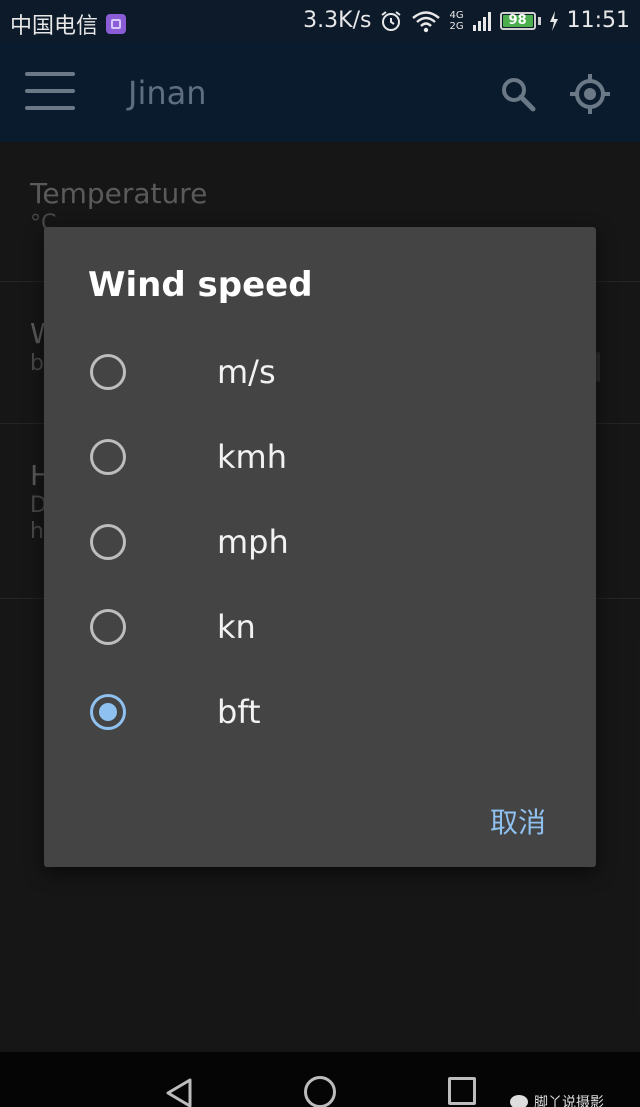 Image resolution: width=640 pixels, height=1107 pixels. I want to click on status-bar-left: 中国电信, so click(68, 24).